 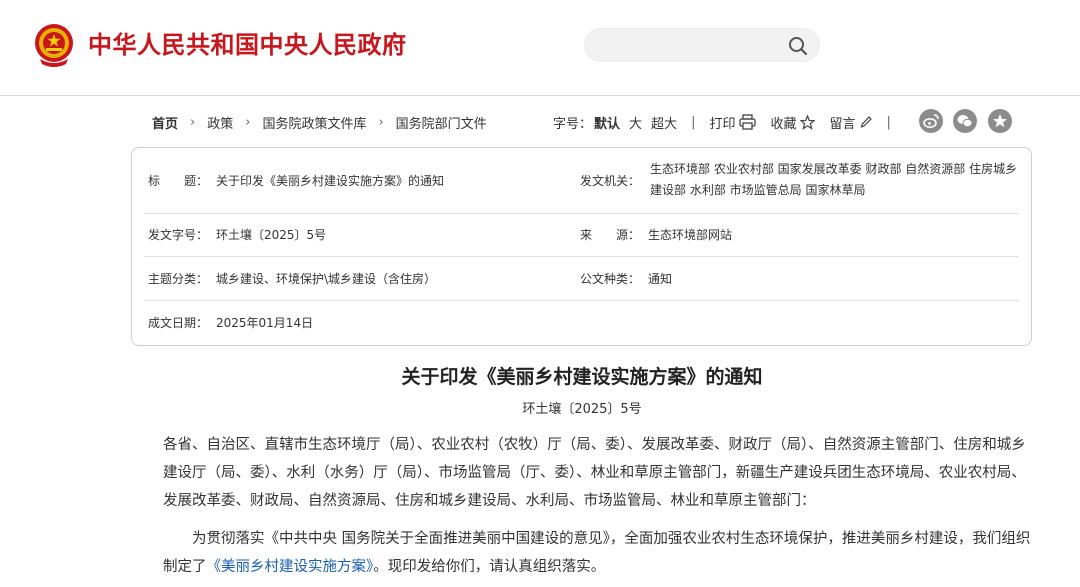 What do you see at coordinates (247, 42) in the screenshot?
I see `site-title: 中华人民共和国中央人民政府` at bounding box center [247, 42].